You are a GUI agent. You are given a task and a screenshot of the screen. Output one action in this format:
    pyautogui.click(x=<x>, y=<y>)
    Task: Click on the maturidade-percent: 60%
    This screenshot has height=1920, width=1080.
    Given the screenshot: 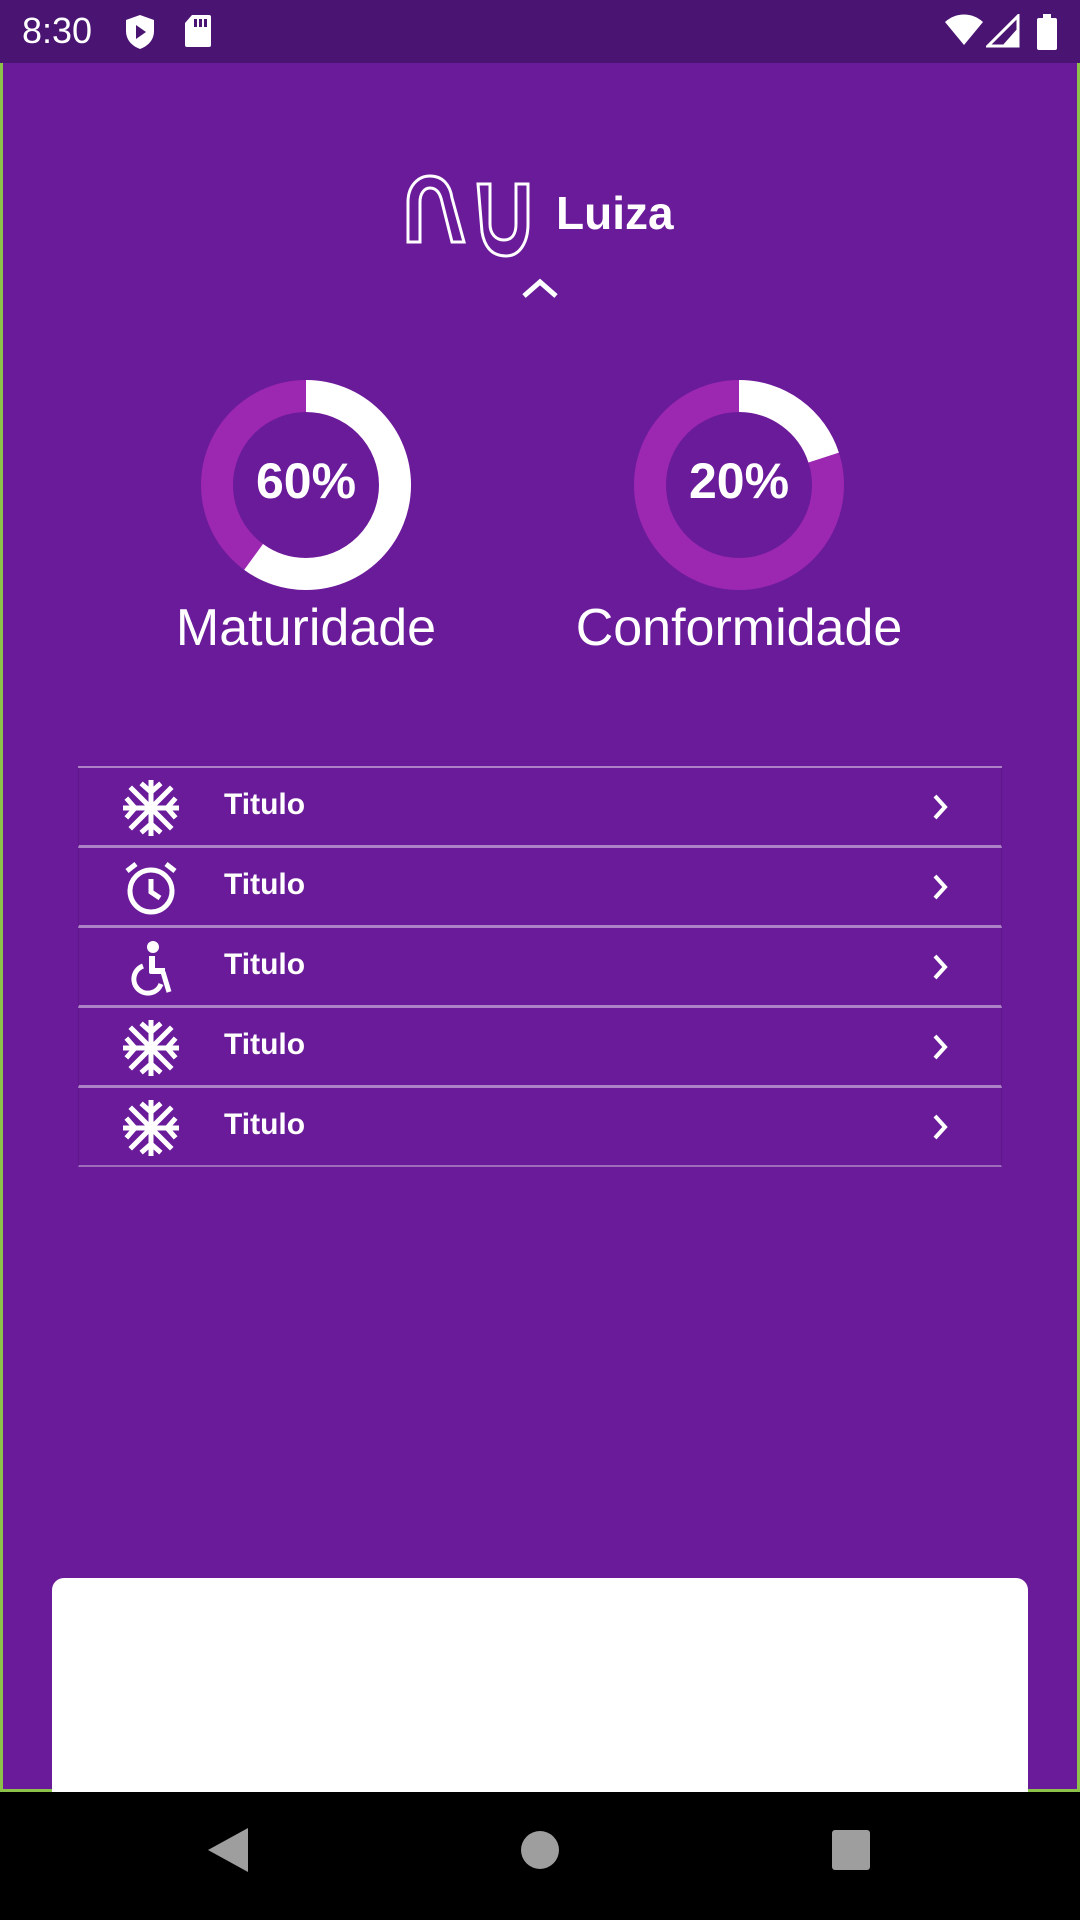 What is the action you would take?
    pyautogui.click(x=306, y=481)
    